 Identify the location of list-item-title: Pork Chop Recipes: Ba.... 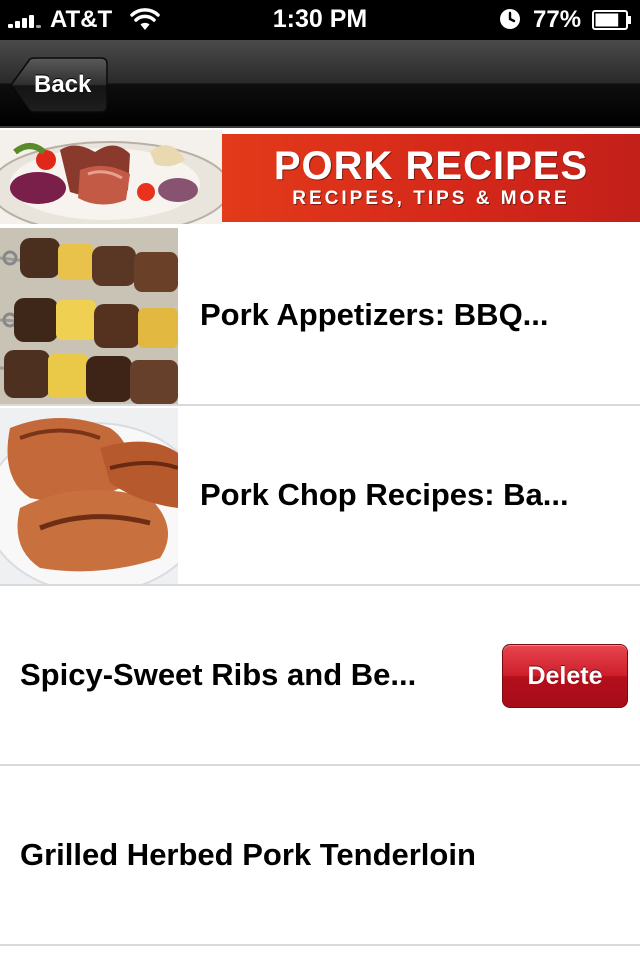
(384, 494).